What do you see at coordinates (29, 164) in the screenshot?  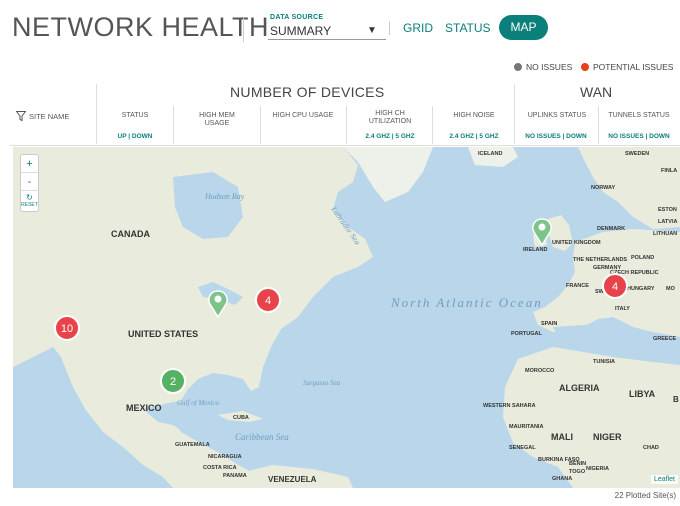 I see `zoom-in-button: +` at bounding box center [29, 164].